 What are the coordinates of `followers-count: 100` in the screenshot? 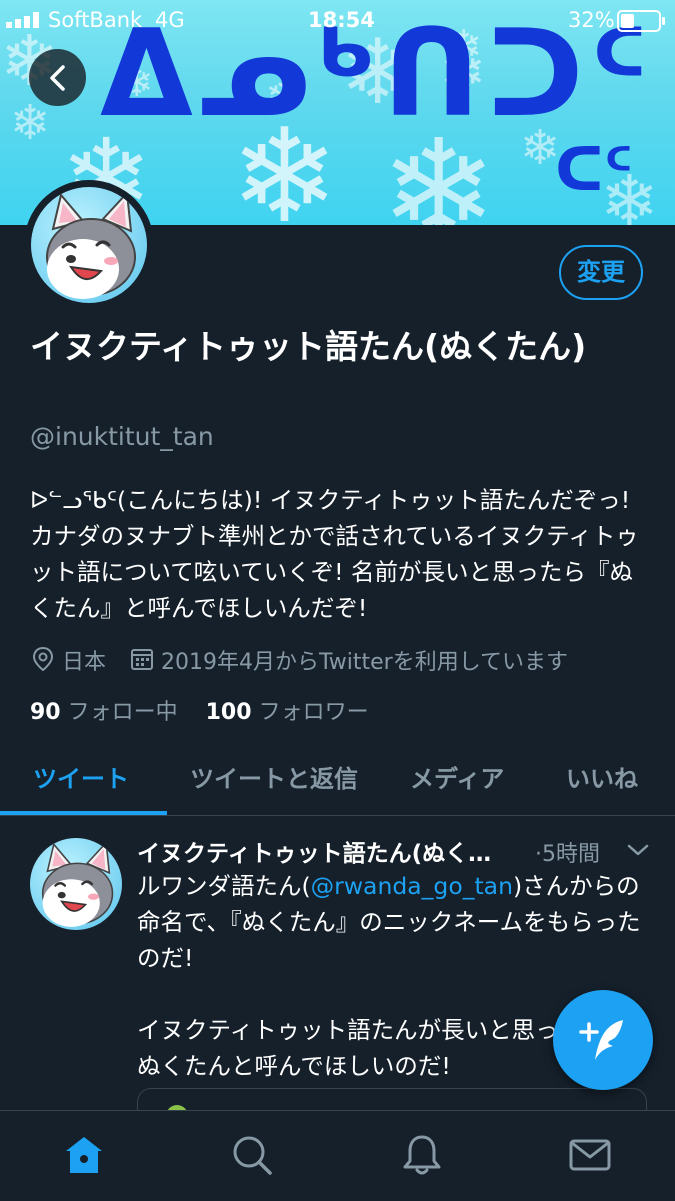 It's located at (228, 712).